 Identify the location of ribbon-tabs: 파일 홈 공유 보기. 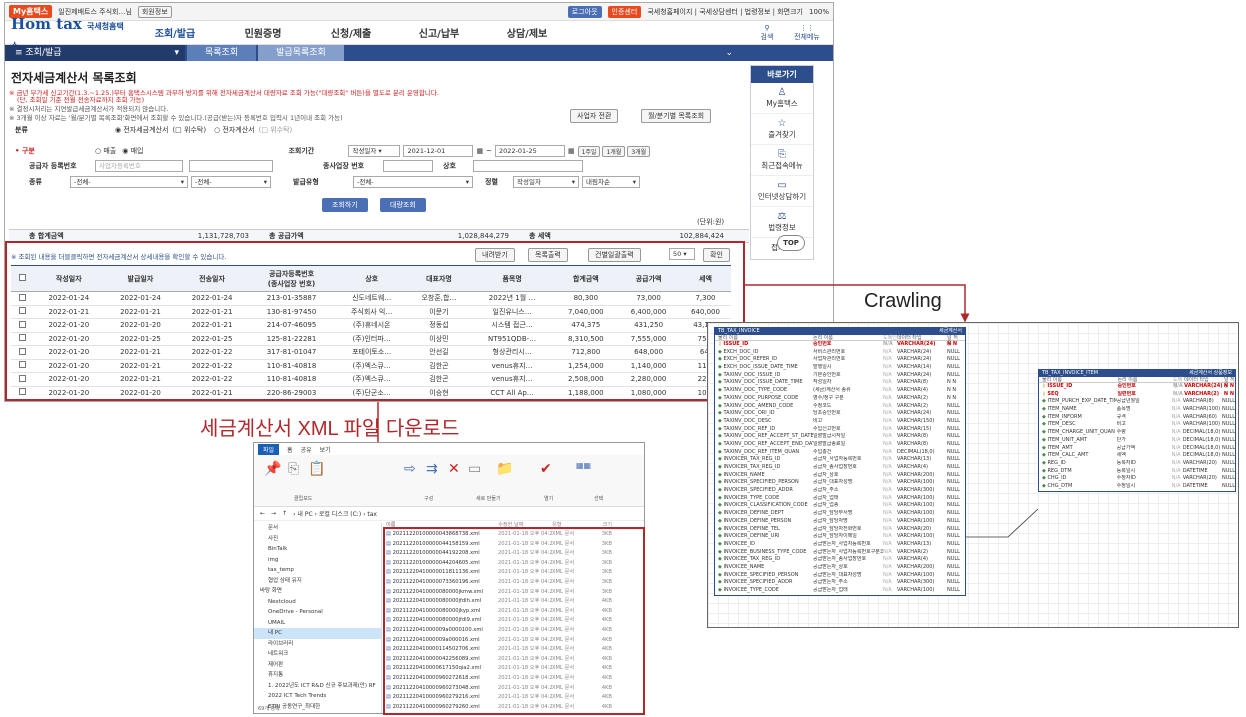
(449, 449).